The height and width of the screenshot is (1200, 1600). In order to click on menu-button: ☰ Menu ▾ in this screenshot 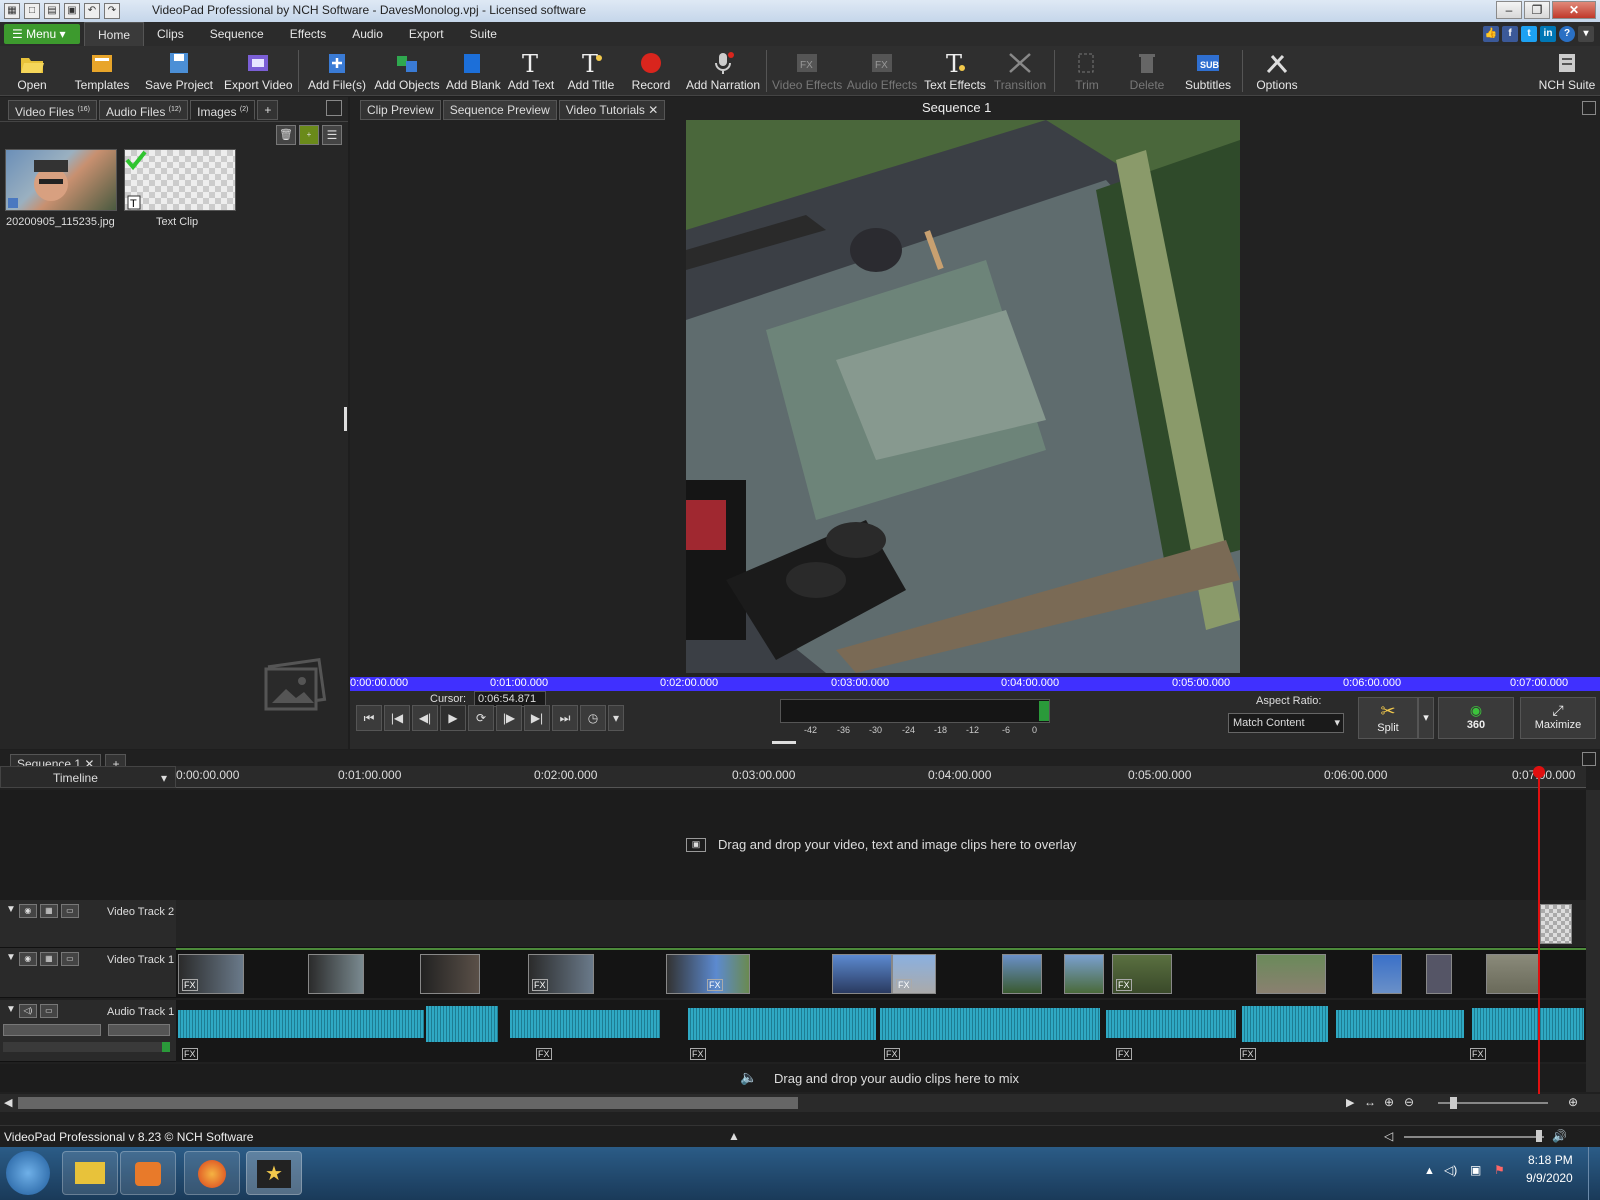, I will do `click(42, 34)`.